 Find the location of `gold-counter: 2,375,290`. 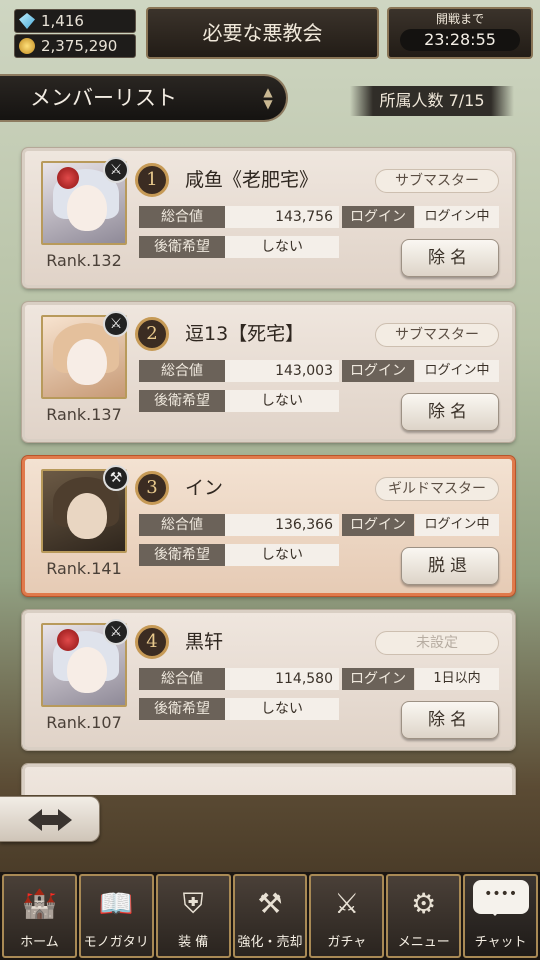

gold-counter: 2,375,290 is located at coordinates (75, 46).